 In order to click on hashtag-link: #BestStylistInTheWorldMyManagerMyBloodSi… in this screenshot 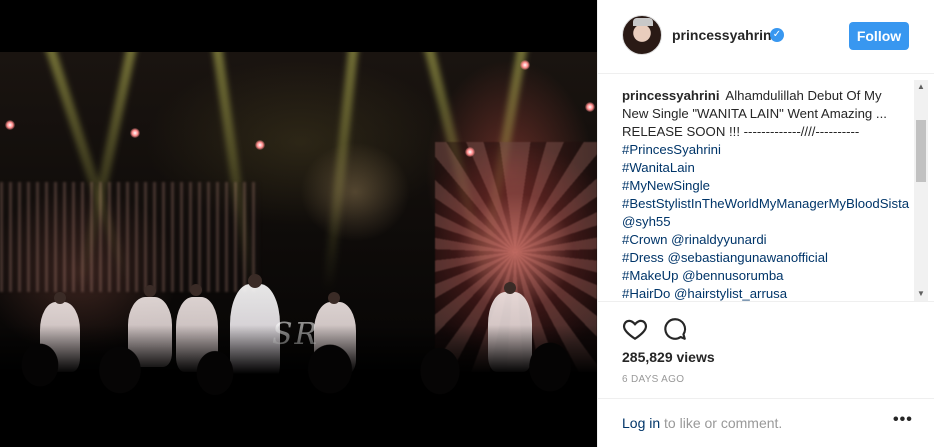, I will do `click(765, 203)`.